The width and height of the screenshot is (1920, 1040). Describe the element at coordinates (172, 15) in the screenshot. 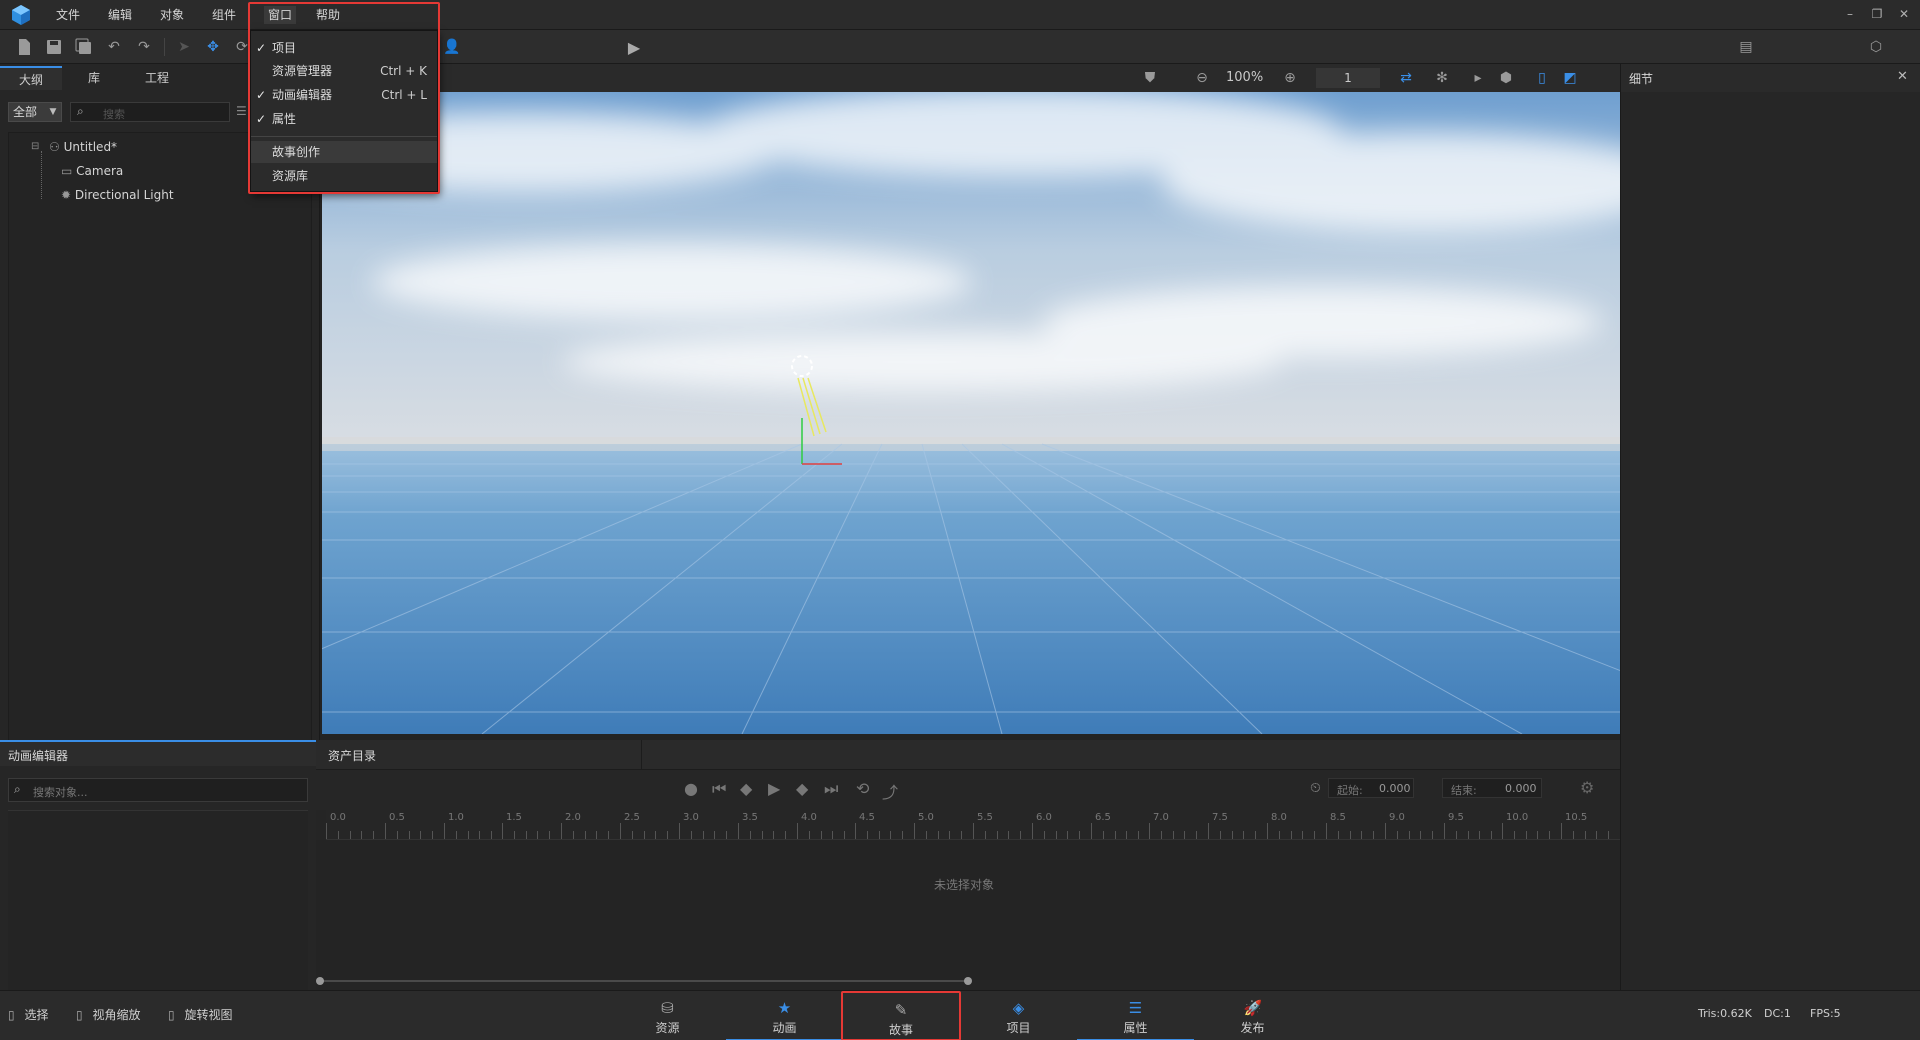

I see `menu-object: 对象` at that location.